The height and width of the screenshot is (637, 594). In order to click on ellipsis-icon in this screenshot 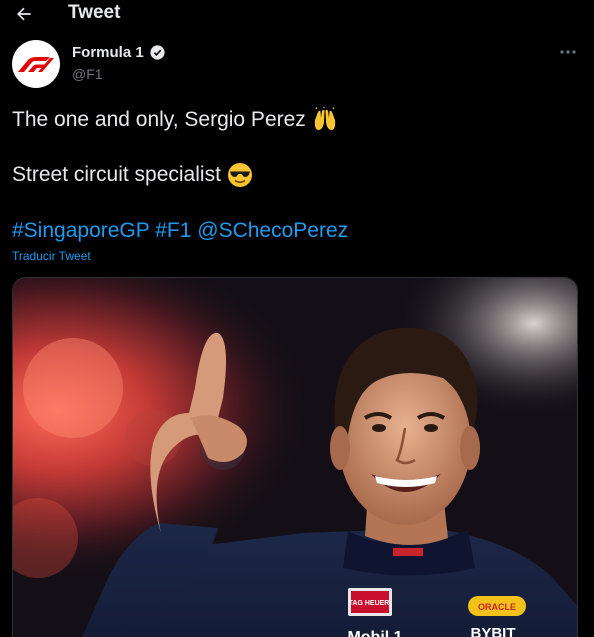, I will do `click(568, 52)`.